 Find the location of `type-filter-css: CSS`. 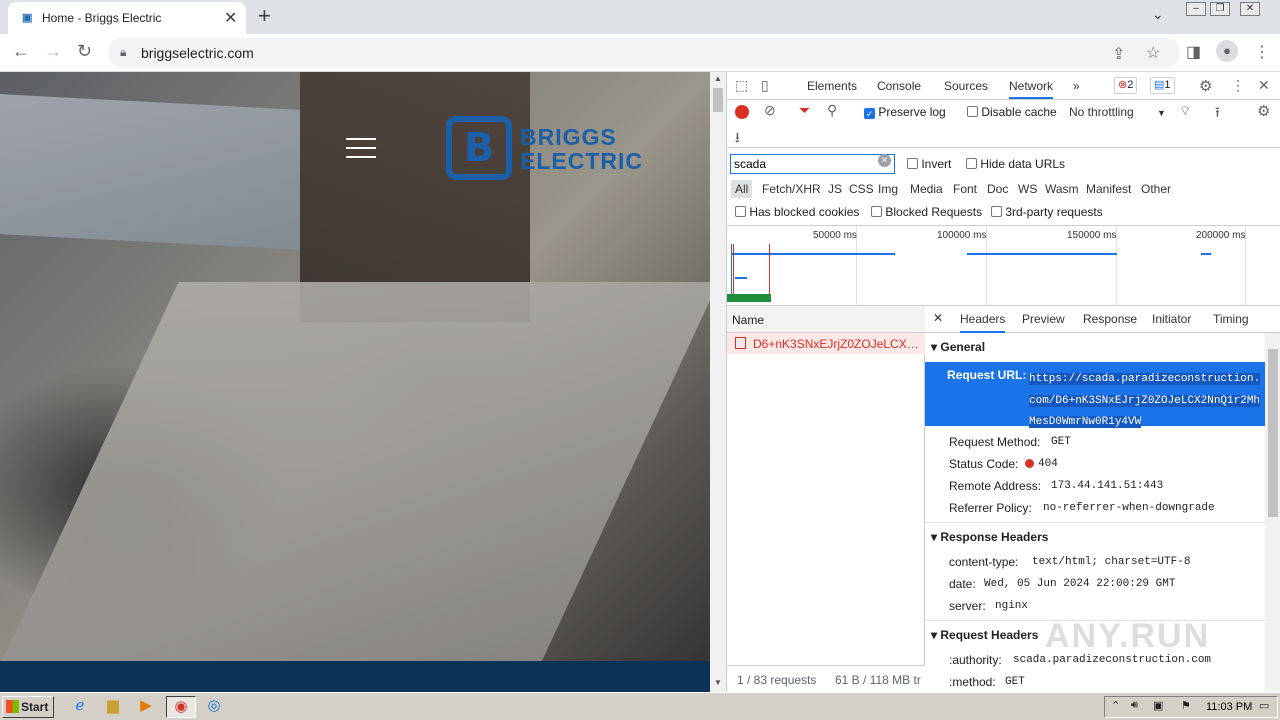

type-filter-css: CSS is located at coordinates (861, 189).